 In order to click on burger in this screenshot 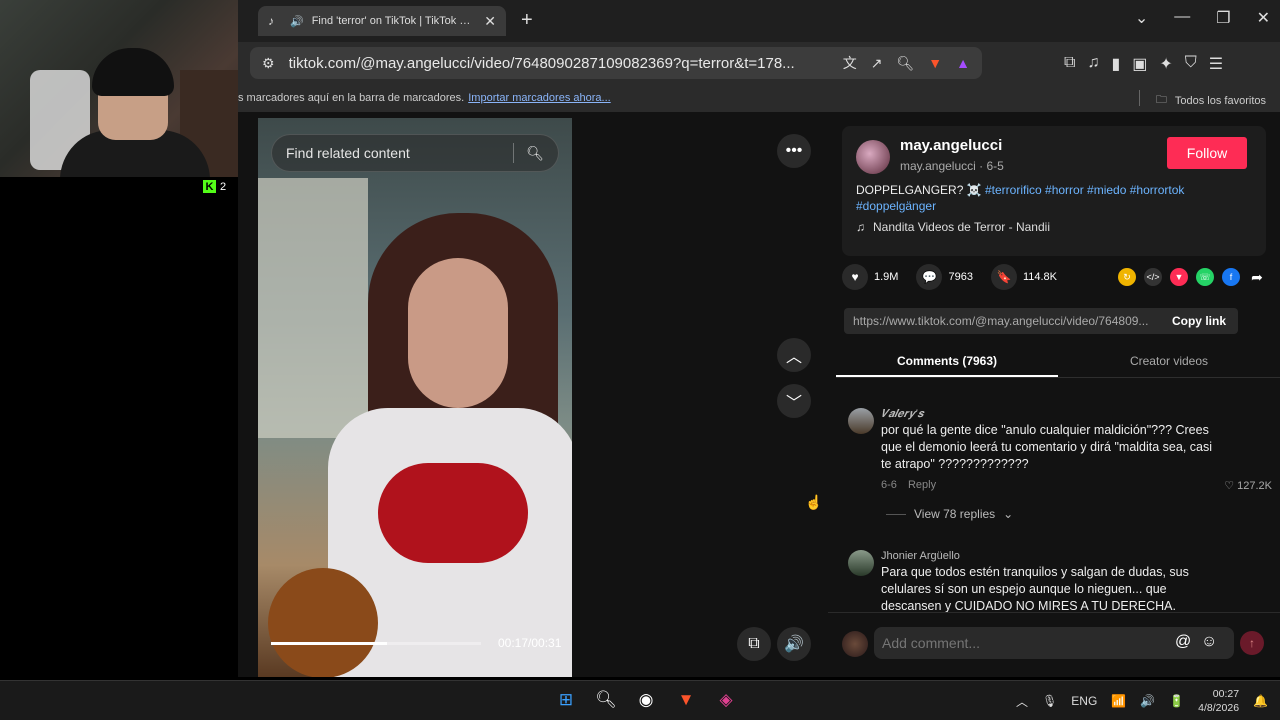, I will do `click(323, 622)`.